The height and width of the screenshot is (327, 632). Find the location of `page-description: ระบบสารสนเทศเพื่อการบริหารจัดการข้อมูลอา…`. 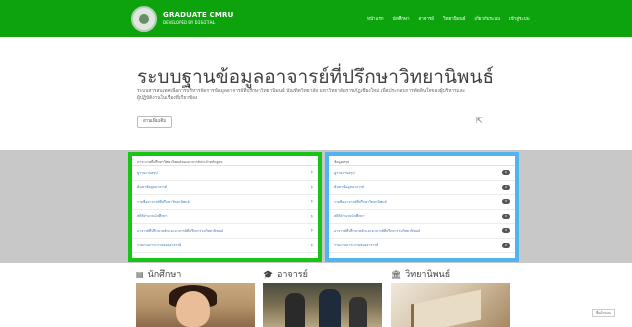

page-description: ระบบสารสนเทศเพื่อการบริหารจัดการข้อมูลอา… is located at coordinates (301, 95).